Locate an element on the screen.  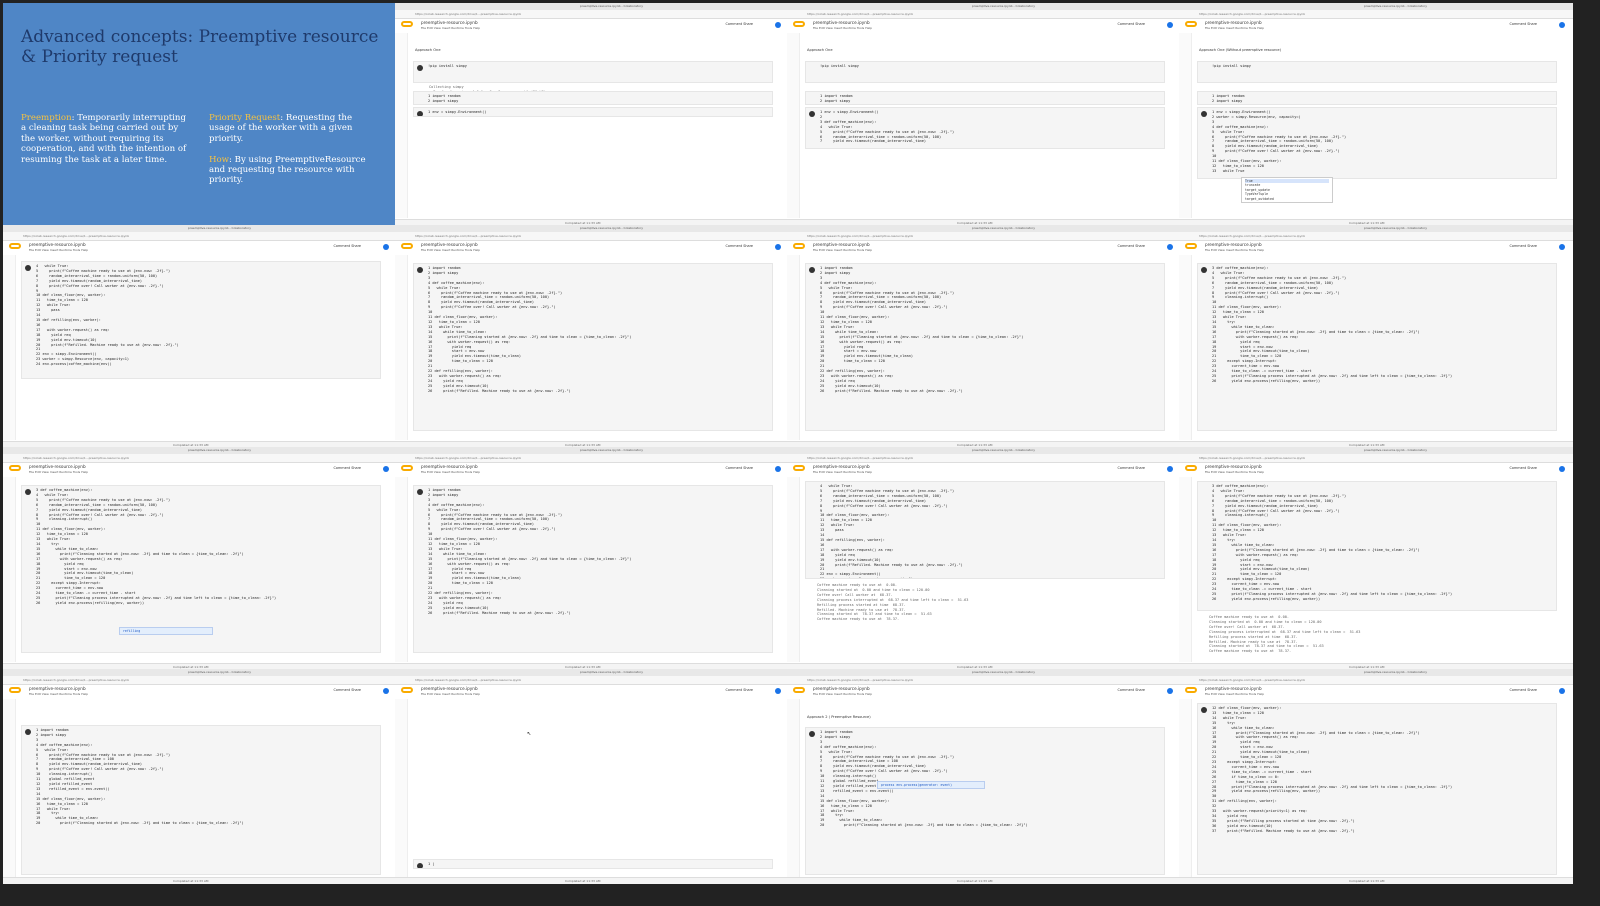
code-cell-empty: 1 | is located at coordinates (593, 864).